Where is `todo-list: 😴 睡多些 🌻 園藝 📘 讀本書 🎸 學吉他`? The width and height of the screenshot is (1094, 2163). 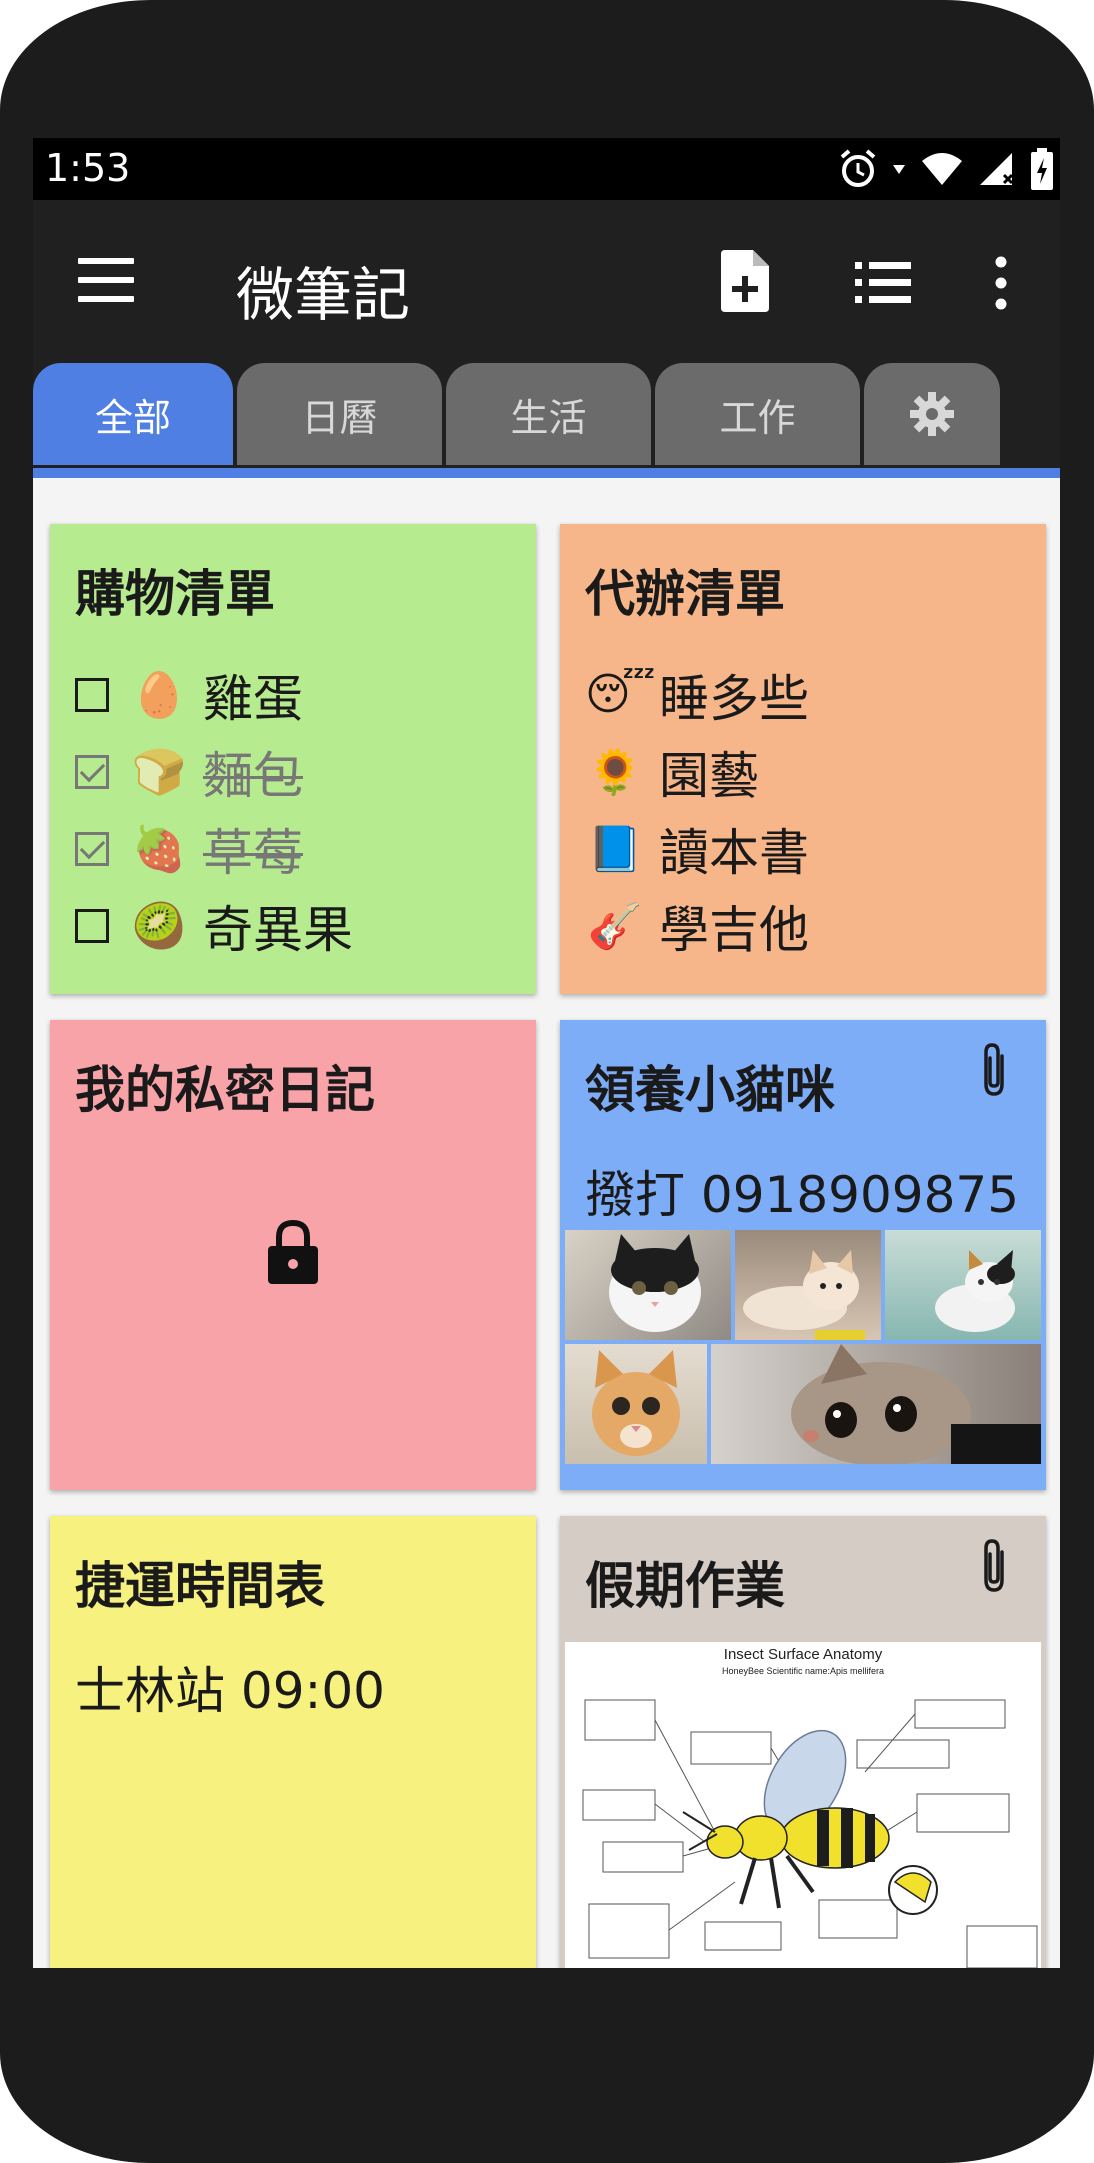
todo-list: 😴 睡多些 🌻 園藝 📘 讀本書 🎸 學吉他 is located at coordinates (697, 810).